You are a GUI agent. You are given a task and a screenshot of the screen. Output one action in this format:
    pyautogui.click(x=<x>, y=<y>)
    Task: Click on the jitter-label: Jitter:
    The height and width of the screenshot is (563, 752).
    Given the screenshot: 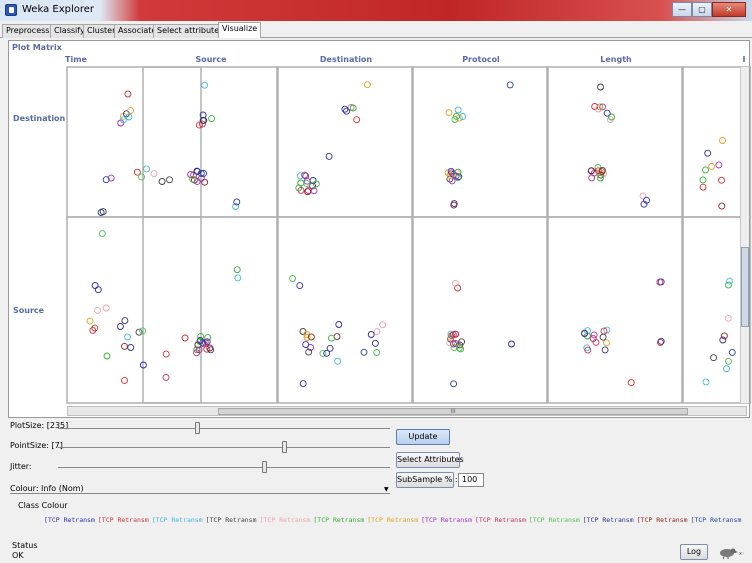 What is the action you would take?
    pyautogui.click(x=21, y=466)
    